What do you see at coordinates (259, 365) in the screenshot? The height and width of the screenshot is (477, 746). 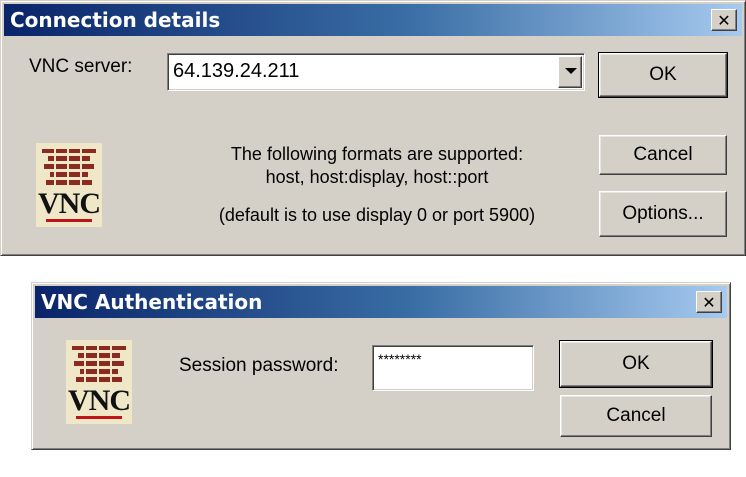 I see `session-password-label: Session password:` at bounding box center [259, 365].